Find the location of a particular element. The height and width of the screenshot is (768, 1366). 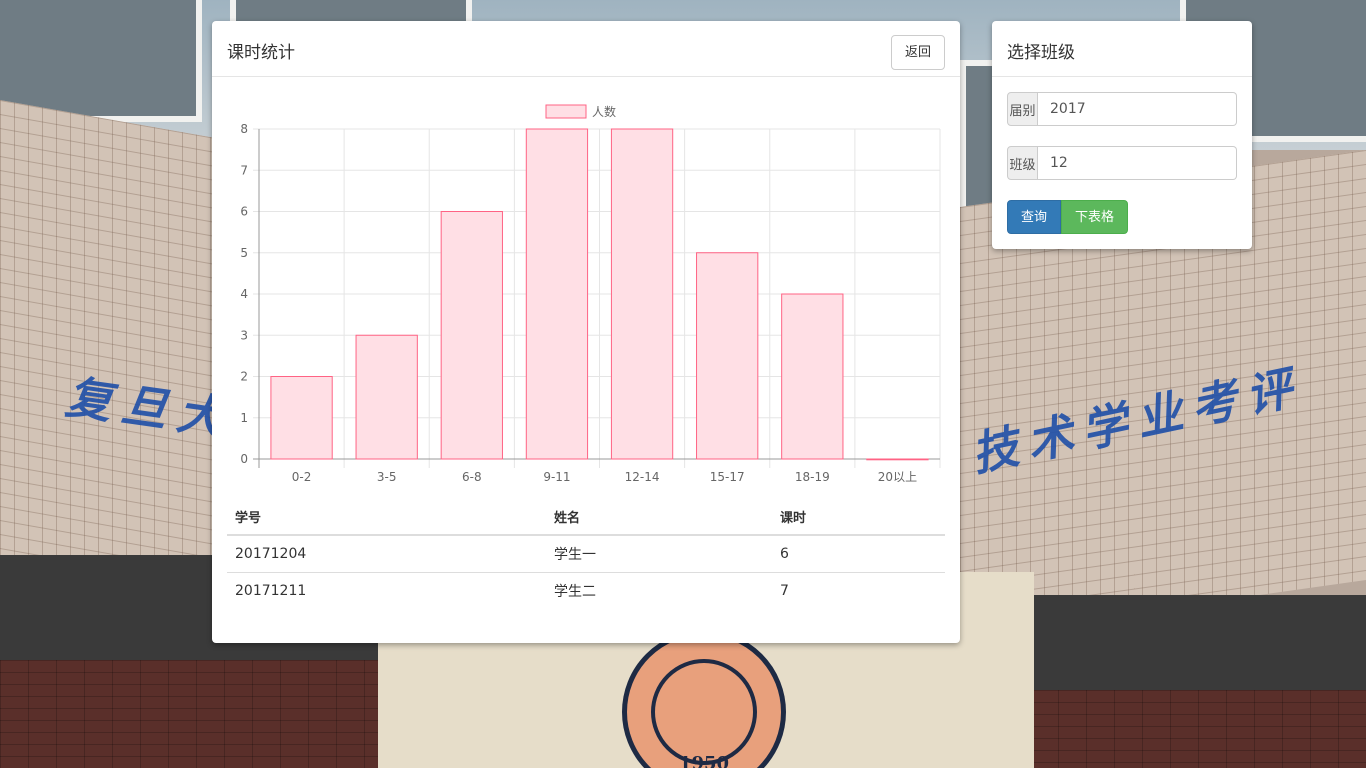

class-picker-panel: 选择班级 届别 班级 查询 下表格 is located at coordinates (1122, 135).